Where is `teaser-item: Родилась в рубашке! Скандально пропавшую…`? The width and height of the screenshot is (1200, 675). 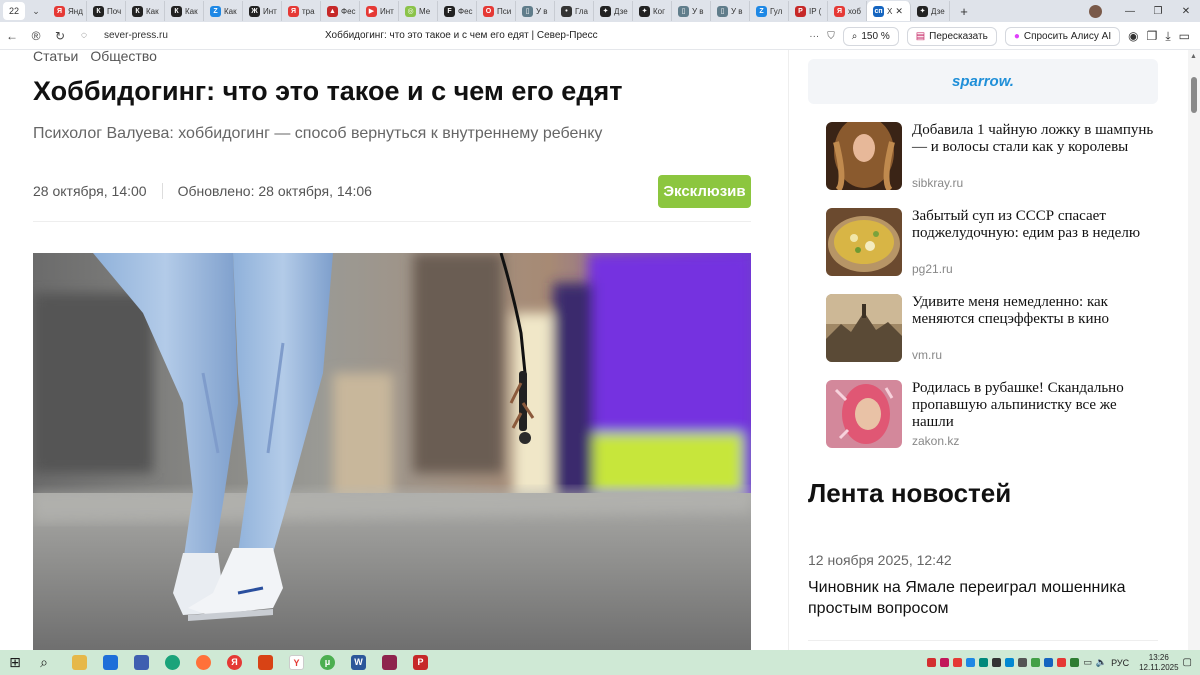 teaser-item: Родилась в рубашке! Скандально пропавшую… is located at coordinates (991, 415).